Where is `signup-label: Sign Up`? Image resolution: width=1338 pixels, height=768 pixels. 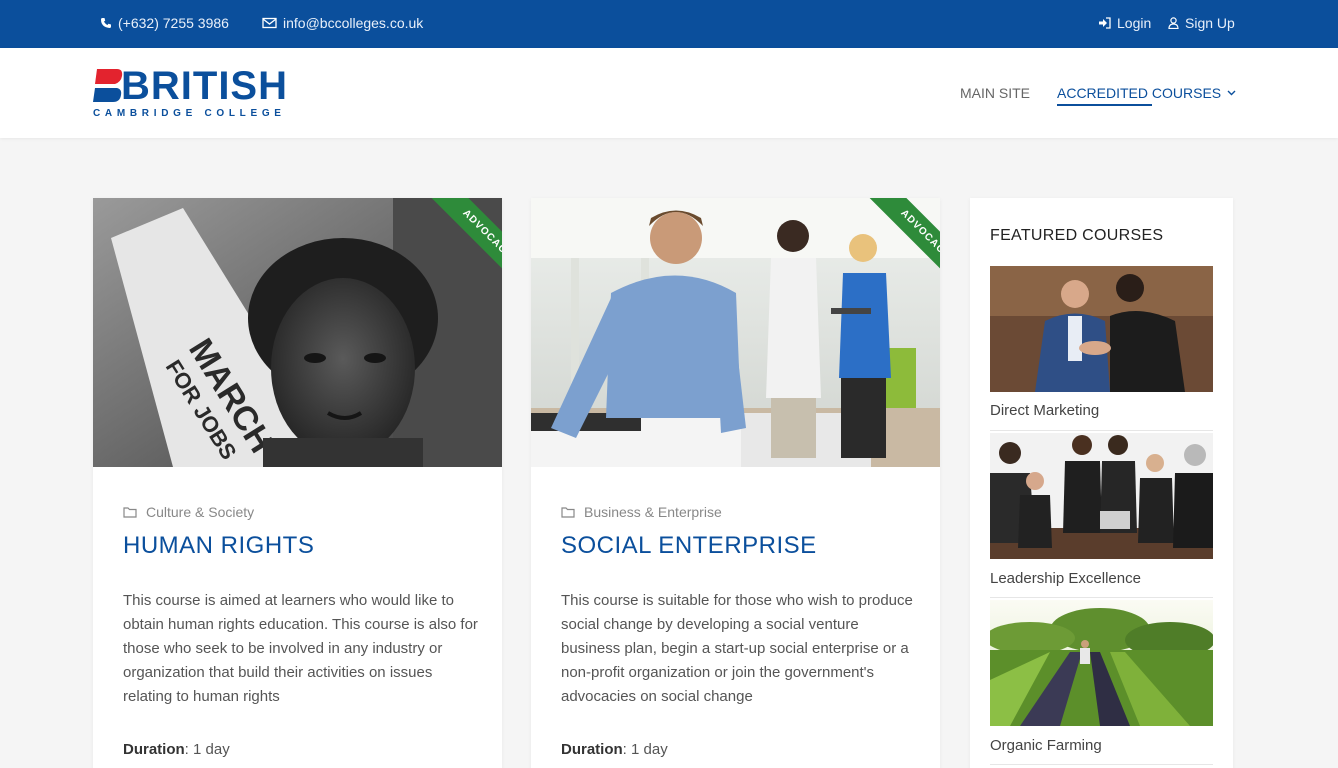 signup-label: Sign Up is located at coordinates (1210, 23).